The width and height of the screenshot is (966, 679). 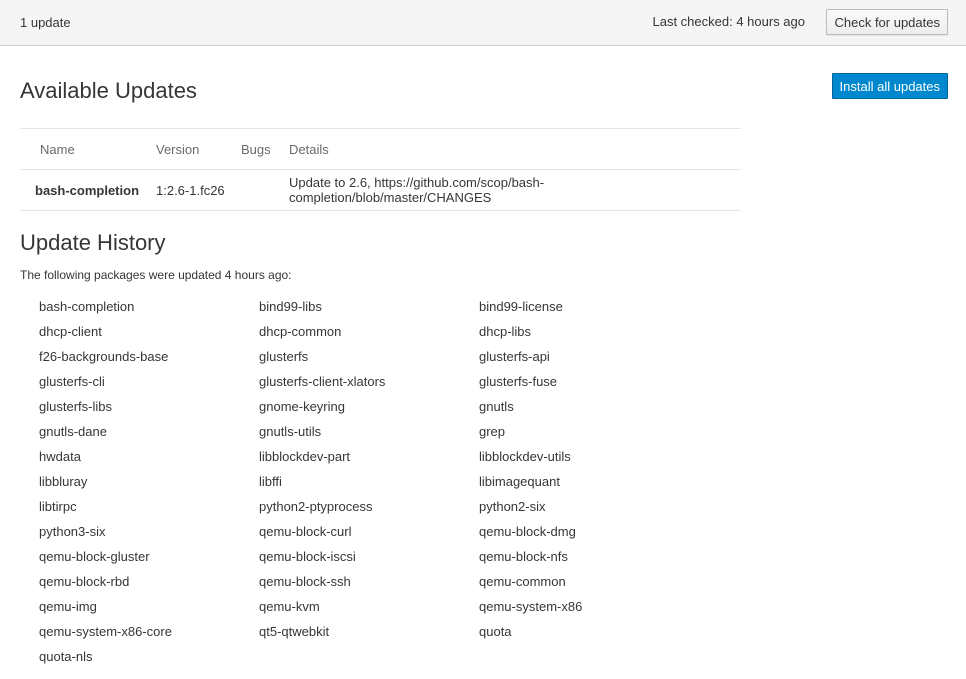 I want to click on list-item: qemu-block-iscsi, so click(x=307, y=556).